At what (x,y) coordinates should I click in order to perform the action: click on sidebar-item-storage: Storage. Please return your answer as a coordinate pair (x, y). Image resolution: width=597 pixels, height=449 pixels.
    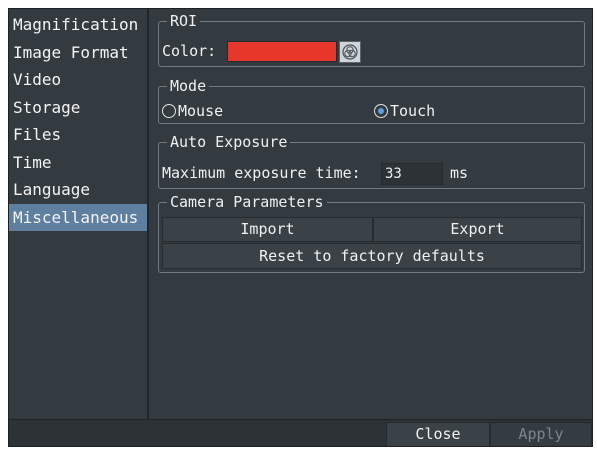
    Looking at the image, I should click on (78, 108).